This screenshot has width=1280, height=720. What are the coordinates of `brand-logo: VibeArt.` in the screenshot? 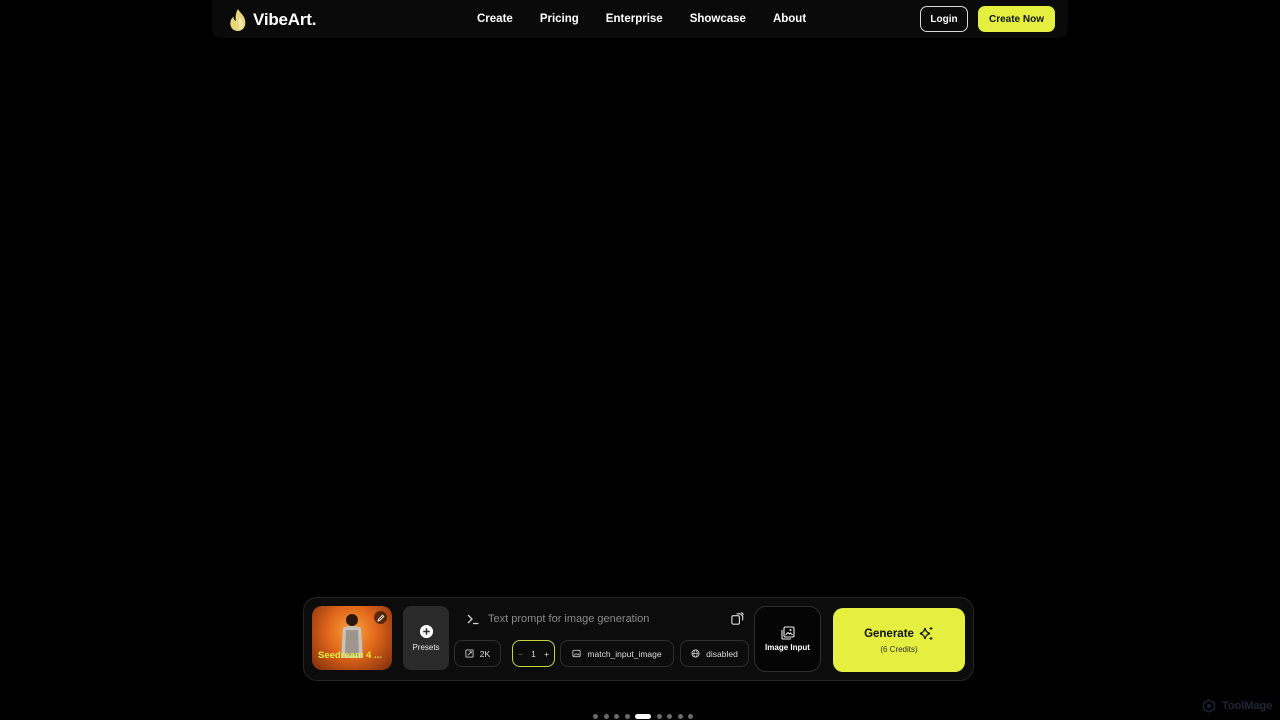 It's located at (272, 20).